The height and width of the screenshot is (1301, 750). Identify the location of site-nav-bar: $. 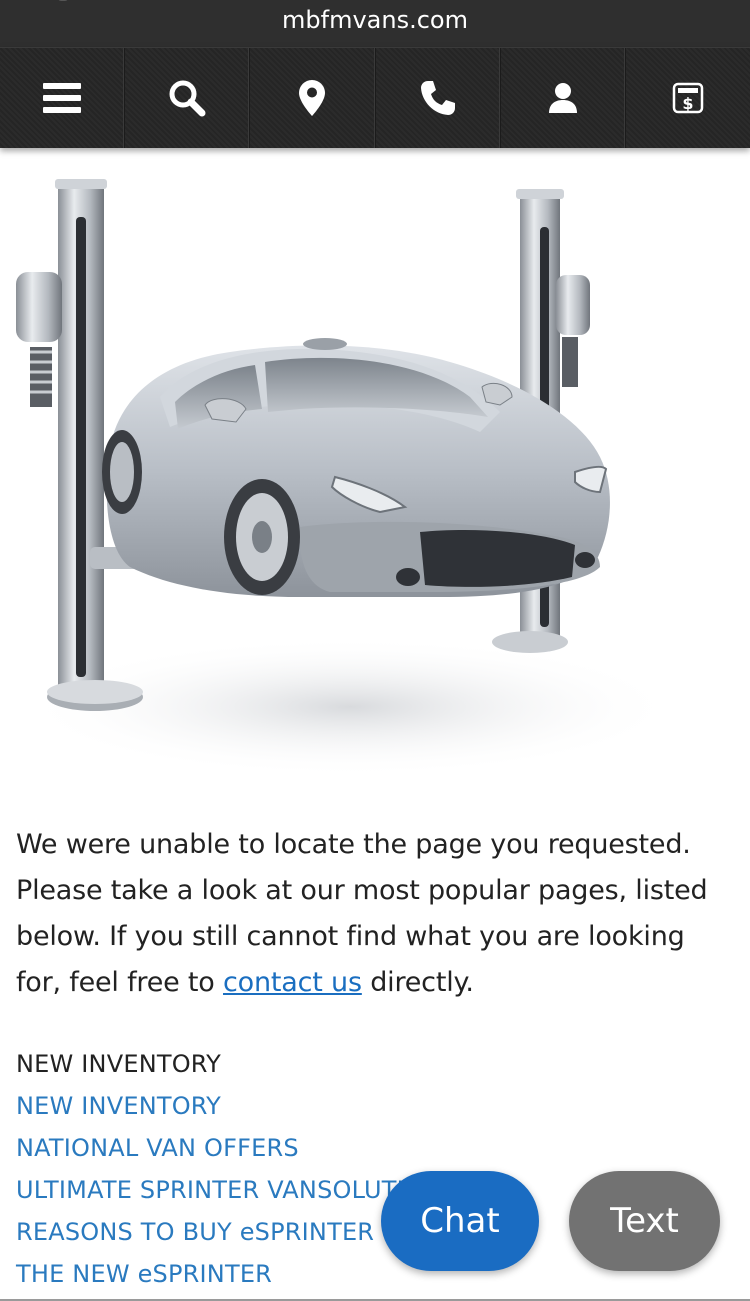
(375, 97).